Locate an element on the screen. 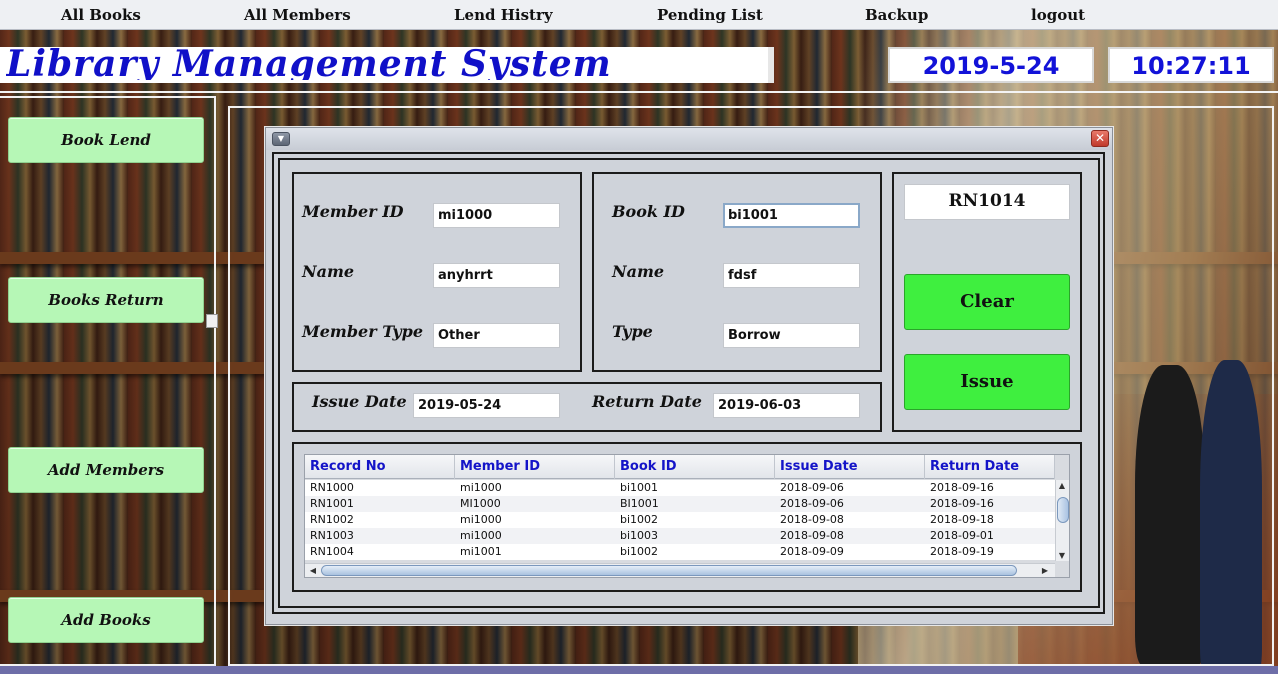 The width and height of the screenshot is (1278, 674). book-id-field: bi1001 is located at coordinates (791, 215).